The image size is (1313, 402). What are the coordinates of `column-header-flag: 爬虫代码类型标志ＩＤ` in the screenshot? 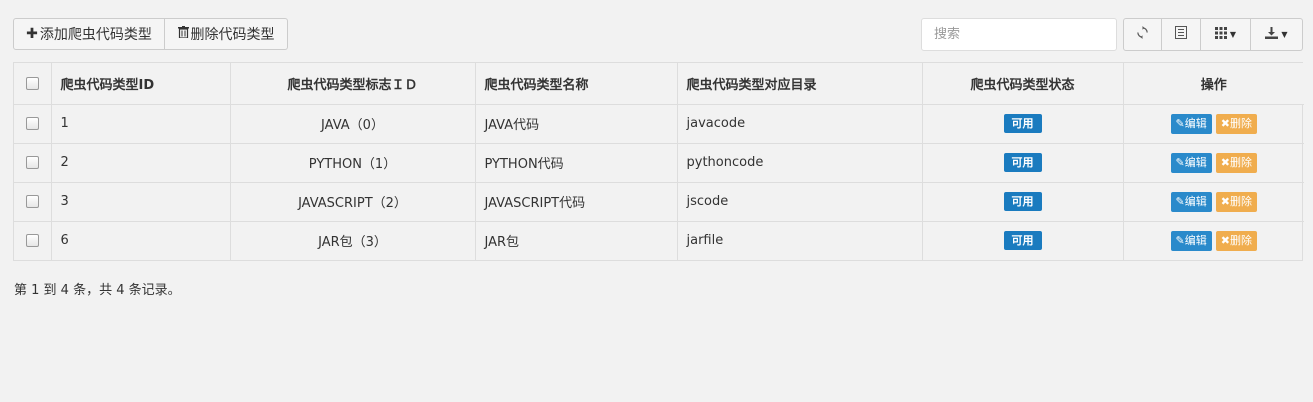 It's located at (353, 84).